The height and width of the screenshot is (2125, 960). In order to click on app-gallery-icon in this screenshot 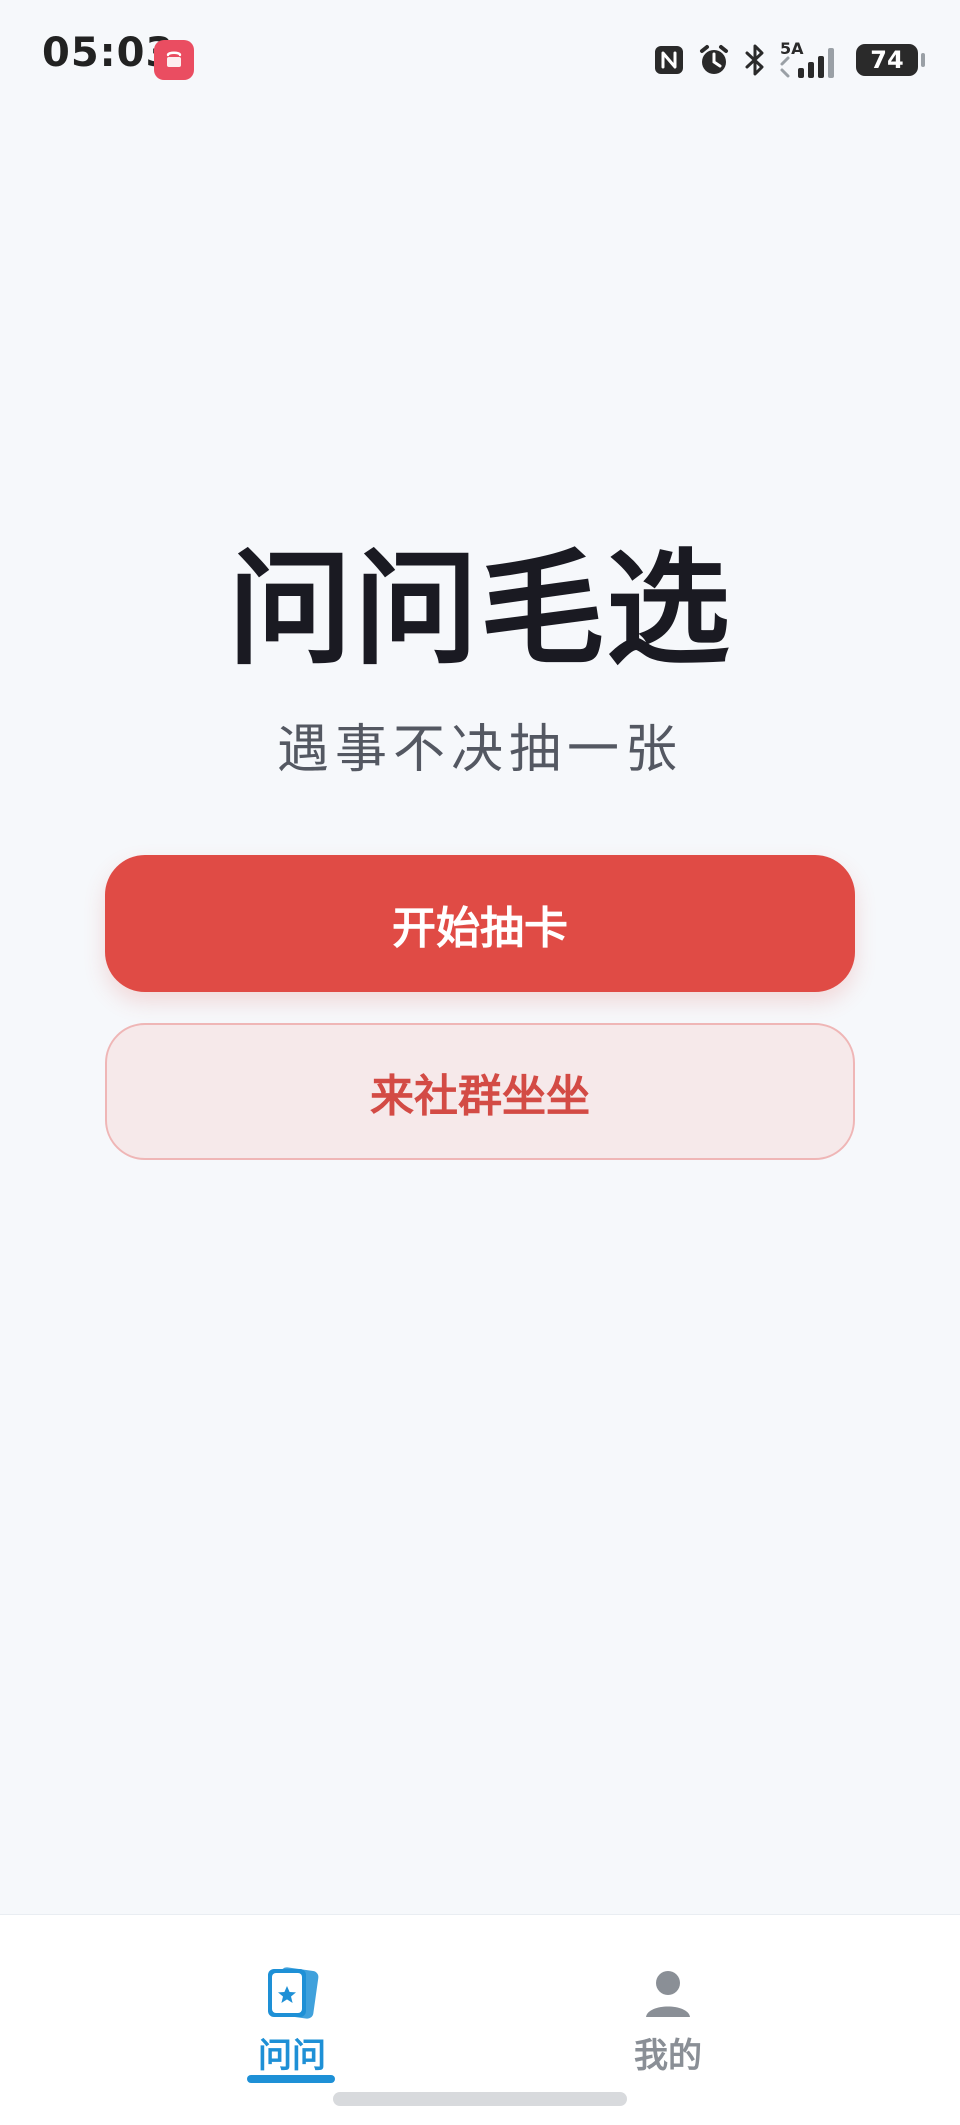, I will do `click(174, 60)`.